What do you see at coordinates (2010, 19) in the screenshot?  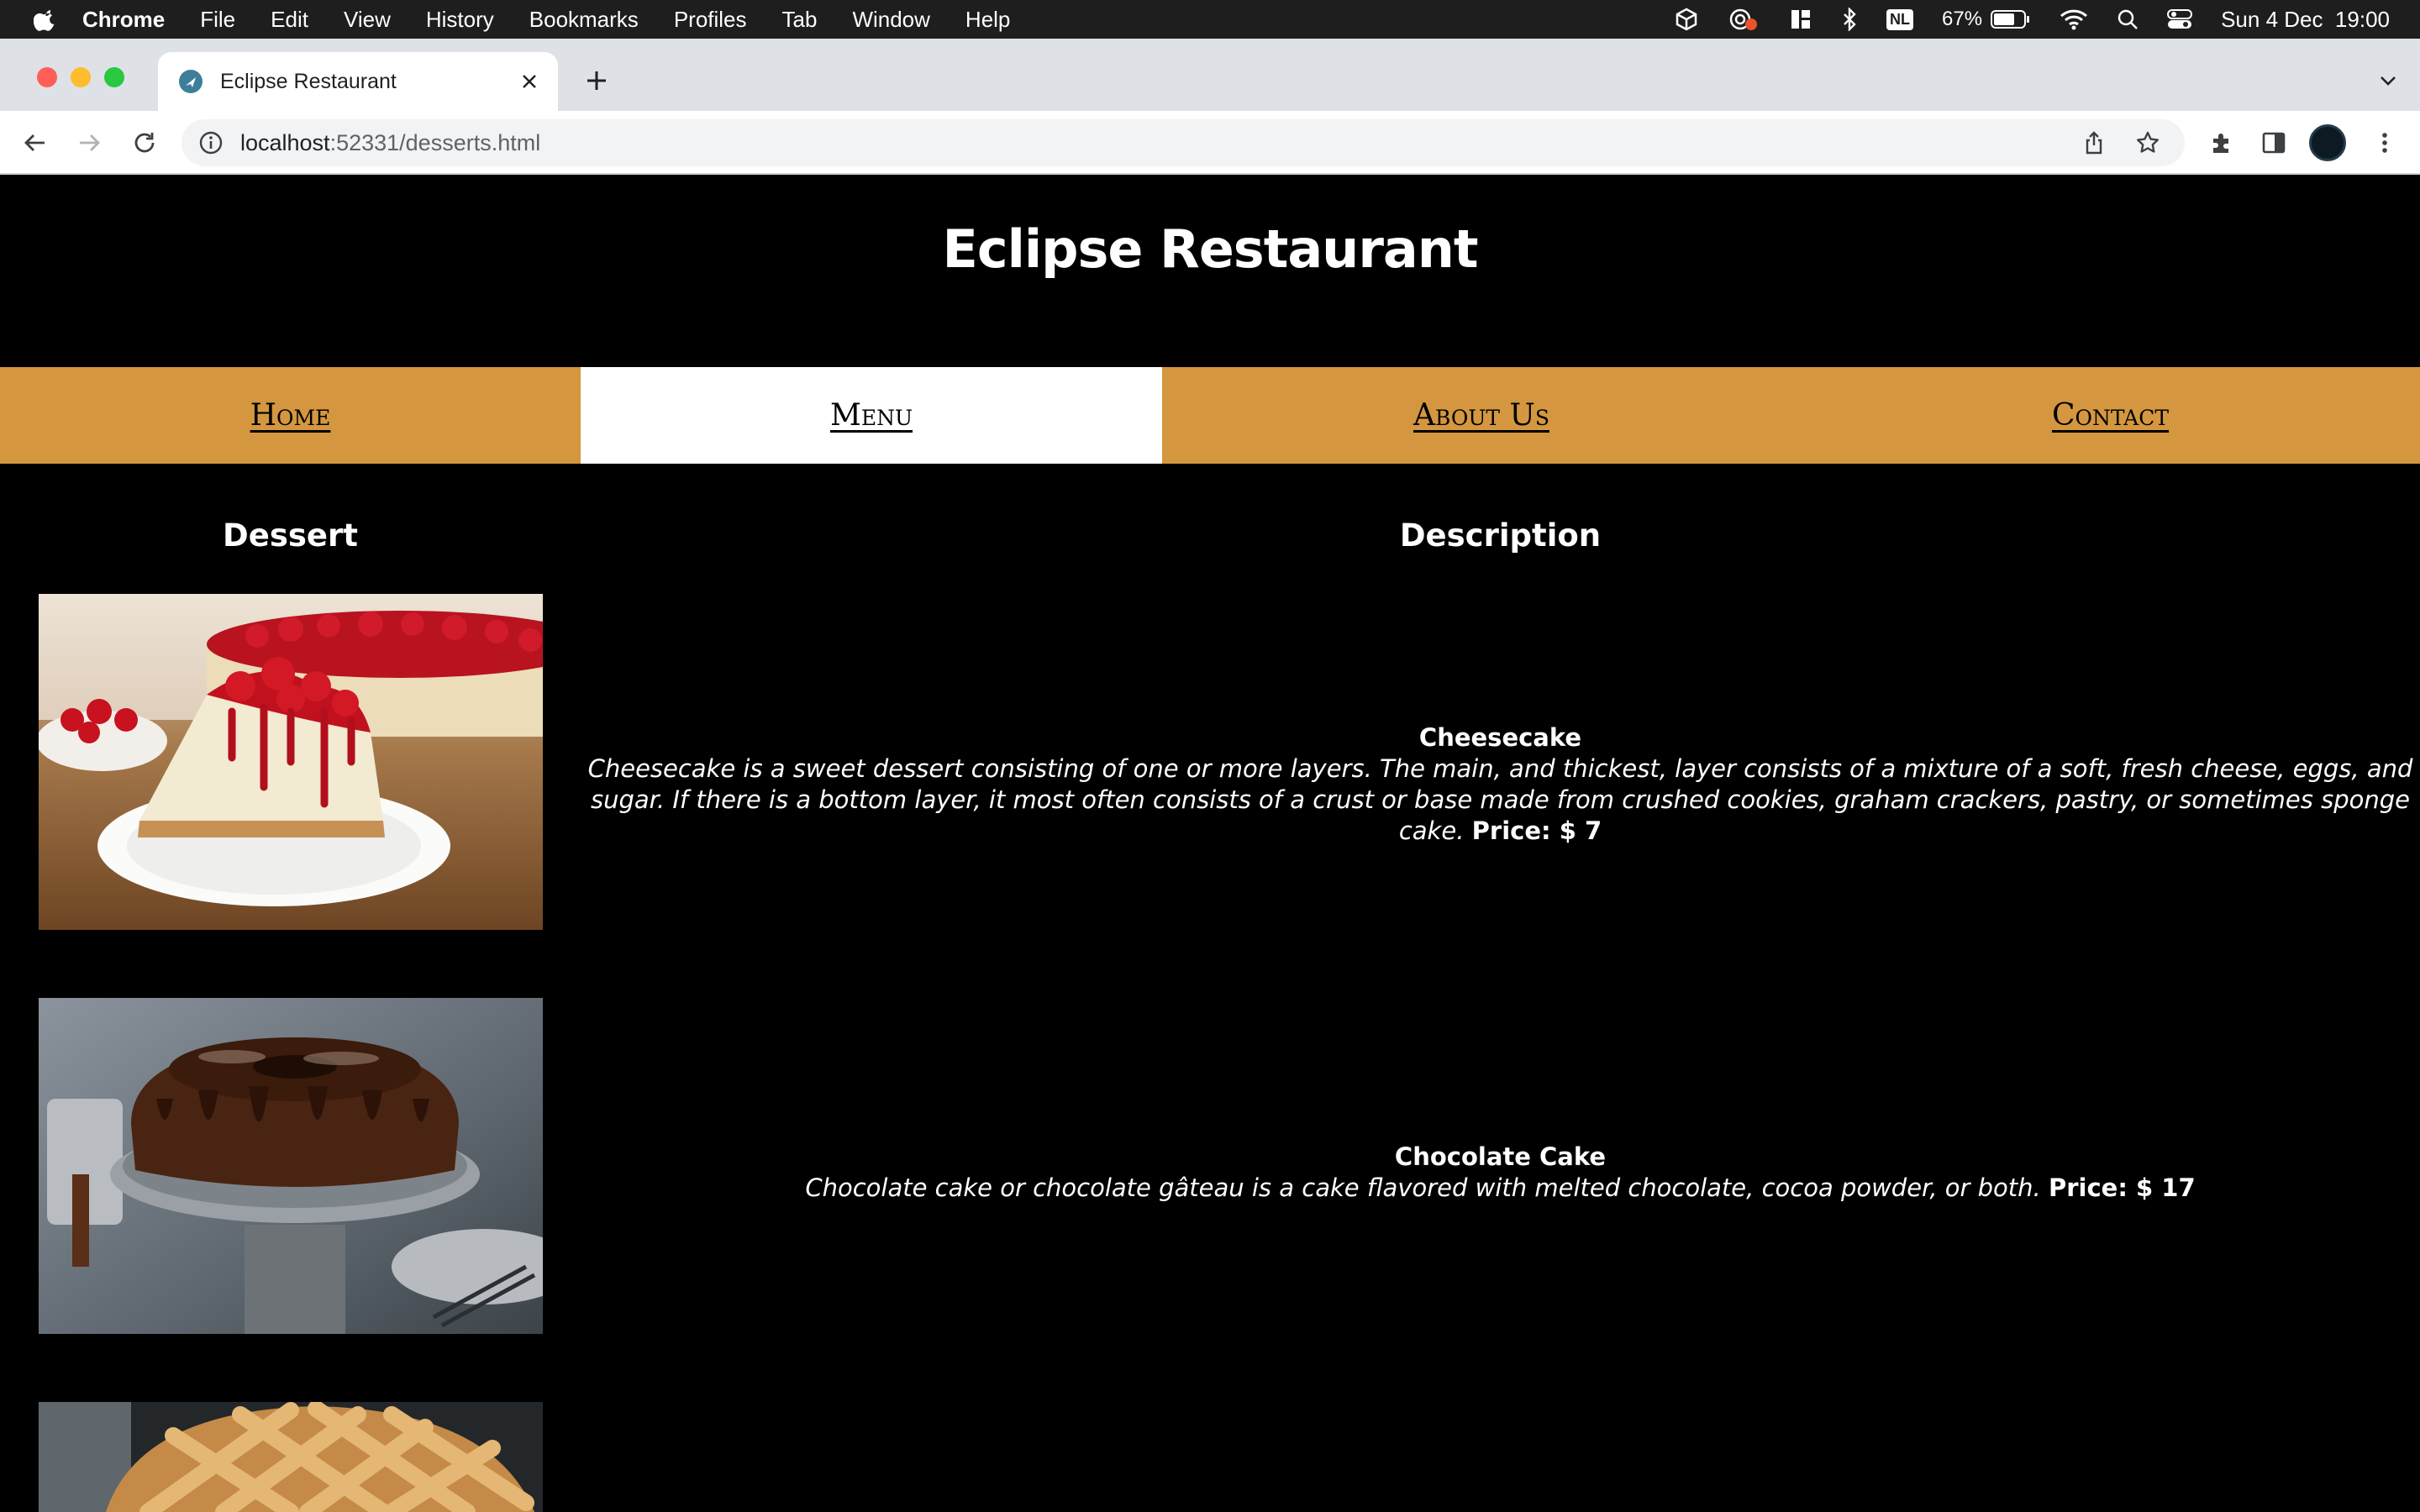 I see `battery-icon` at bounding box center [2010, 19].